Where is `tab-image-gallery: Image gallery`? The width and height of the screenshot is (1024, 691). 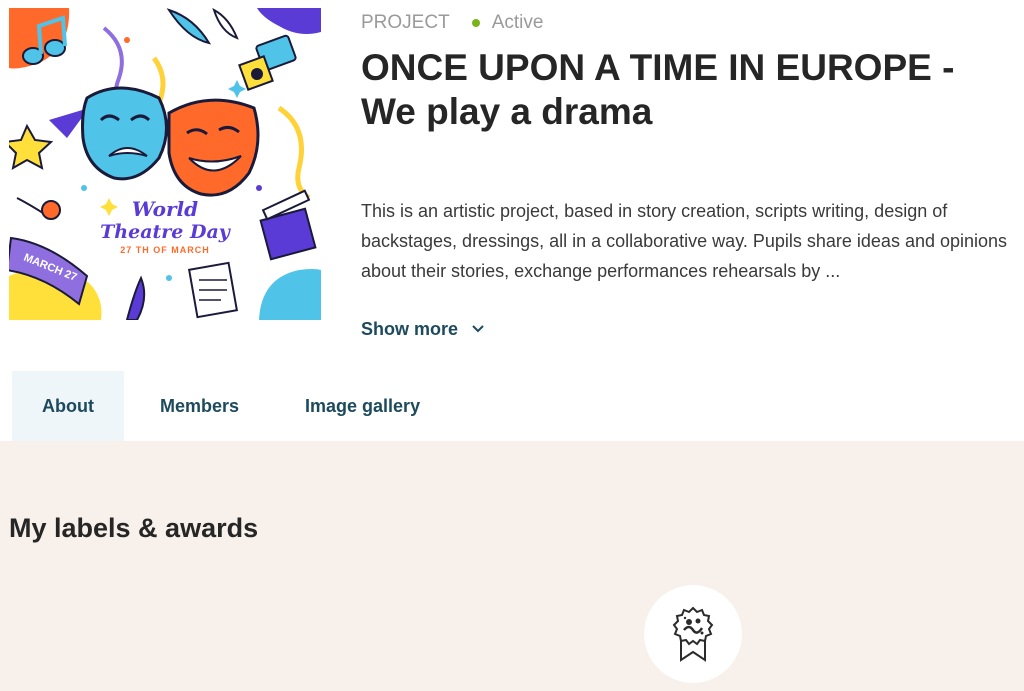 tab-image-gallery: Image gallery is located at coordinates (362, 406).